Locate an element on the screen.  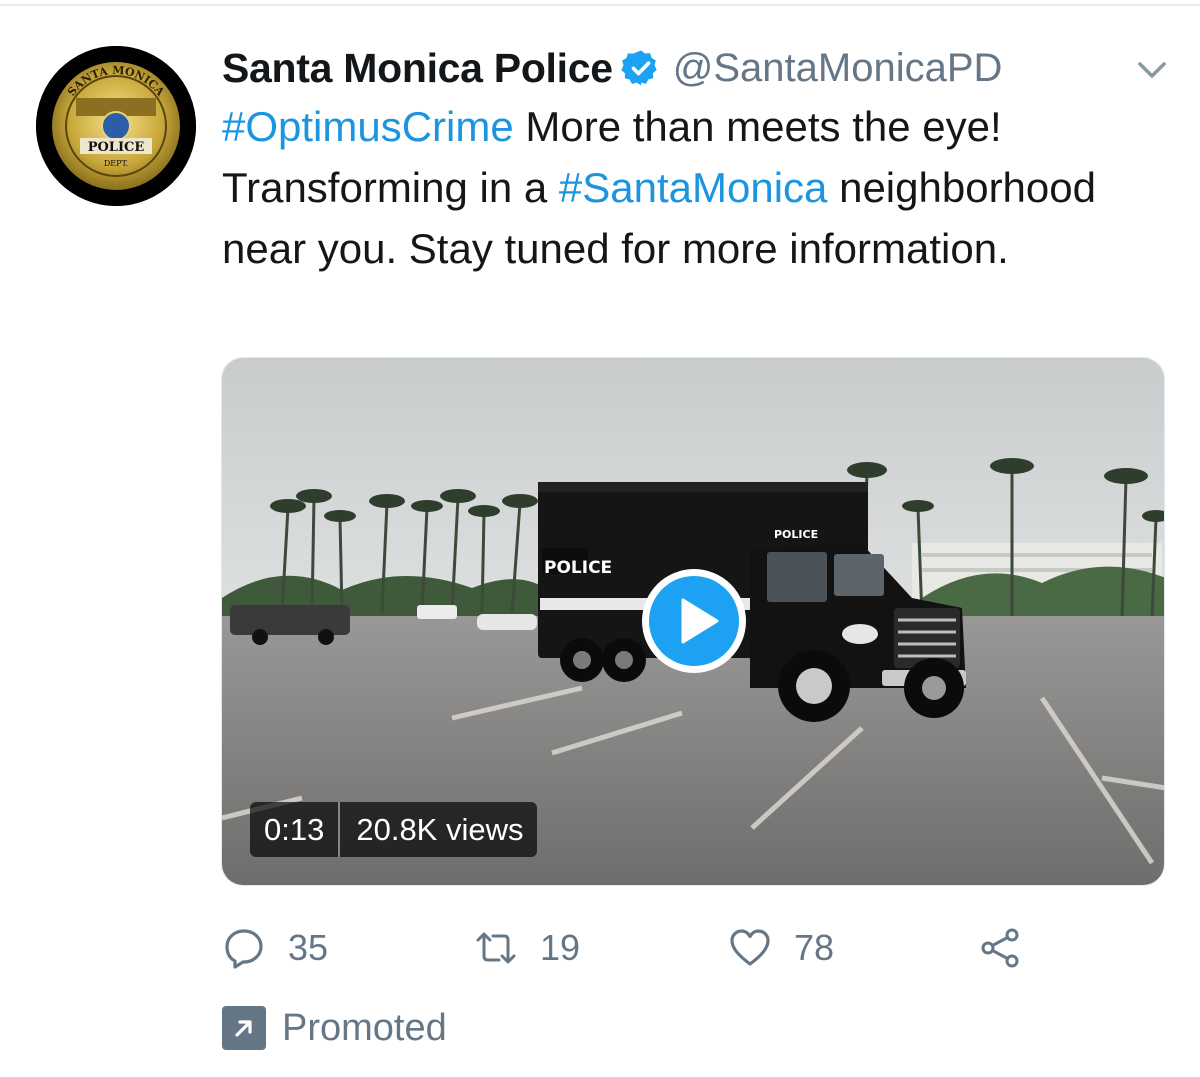
tweet-header: Santa Monica Police @SantaMonicaPD is located at coordinates (612, 68).